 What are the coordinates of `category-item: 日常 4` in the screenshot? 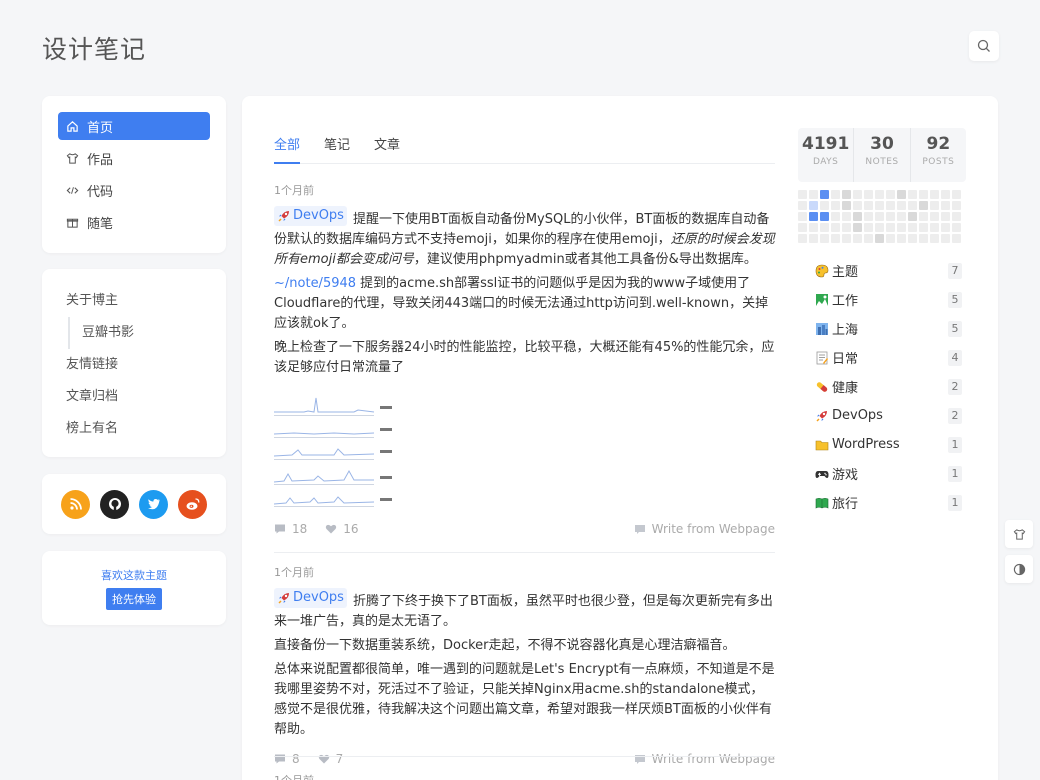 It's located at (888, 357).